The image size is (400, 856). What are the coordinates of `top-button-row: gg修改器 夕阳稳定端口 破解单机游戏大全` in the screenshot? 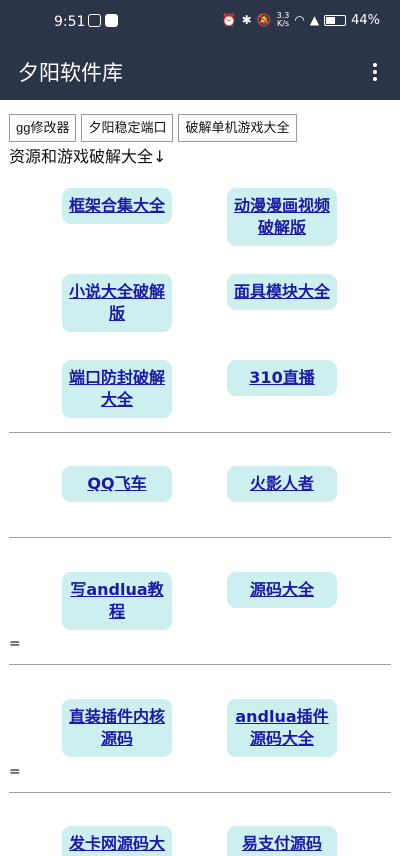 It's located at (153, 128).